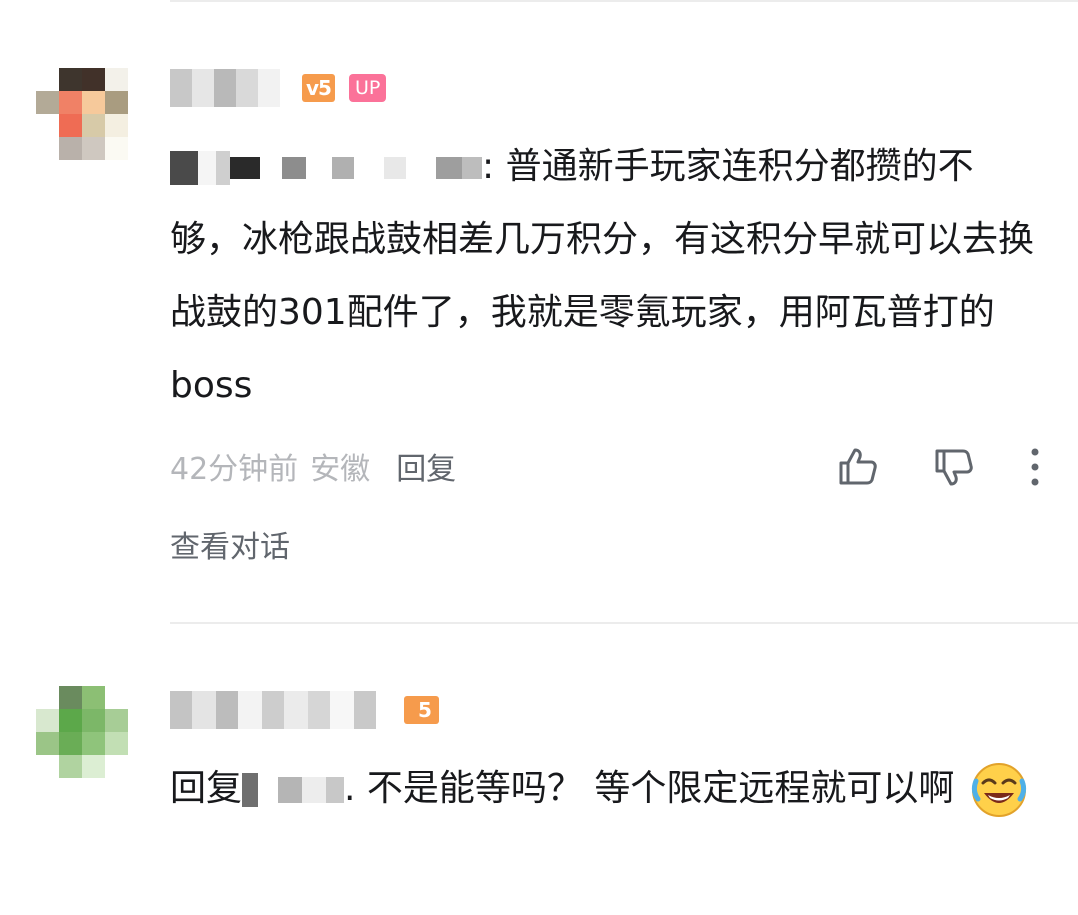 Image resolution: width=1078 pixels, height=915 pixels. Describe the element at coordinates (367, 88) in the screenshot. I see `up-badge: UP` at that location.